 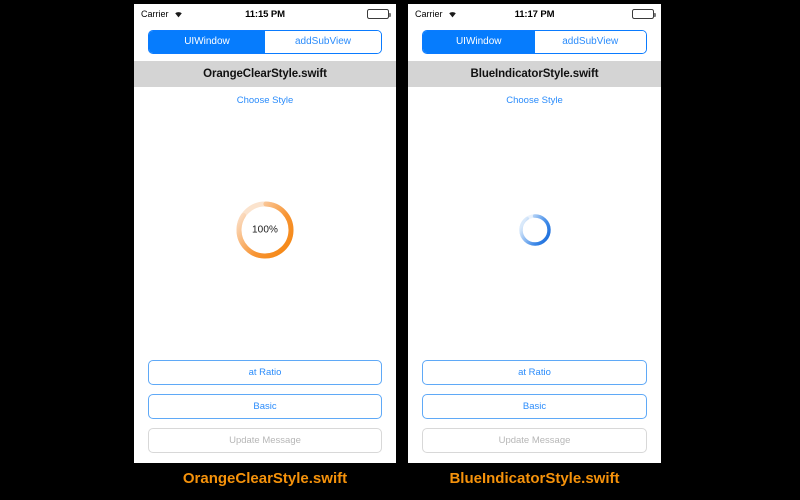 I want to click on status-bar-time: 11:17 PM, so click(x=534, y=14).